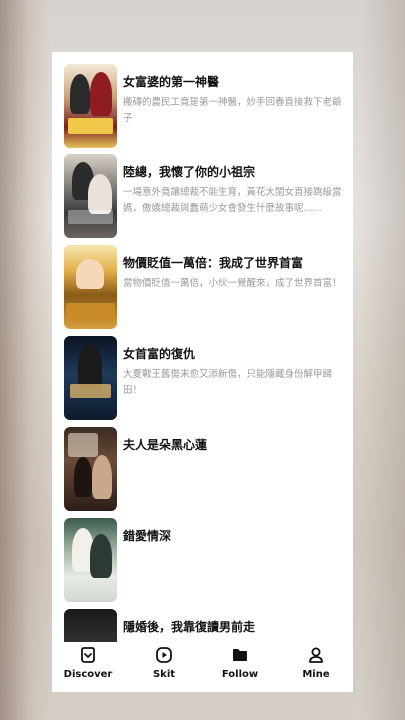 The image size is (405, 720). Describe the element at coordinates (316, 668) in the screenshot. I see `tab-mine: Mine` at that location.